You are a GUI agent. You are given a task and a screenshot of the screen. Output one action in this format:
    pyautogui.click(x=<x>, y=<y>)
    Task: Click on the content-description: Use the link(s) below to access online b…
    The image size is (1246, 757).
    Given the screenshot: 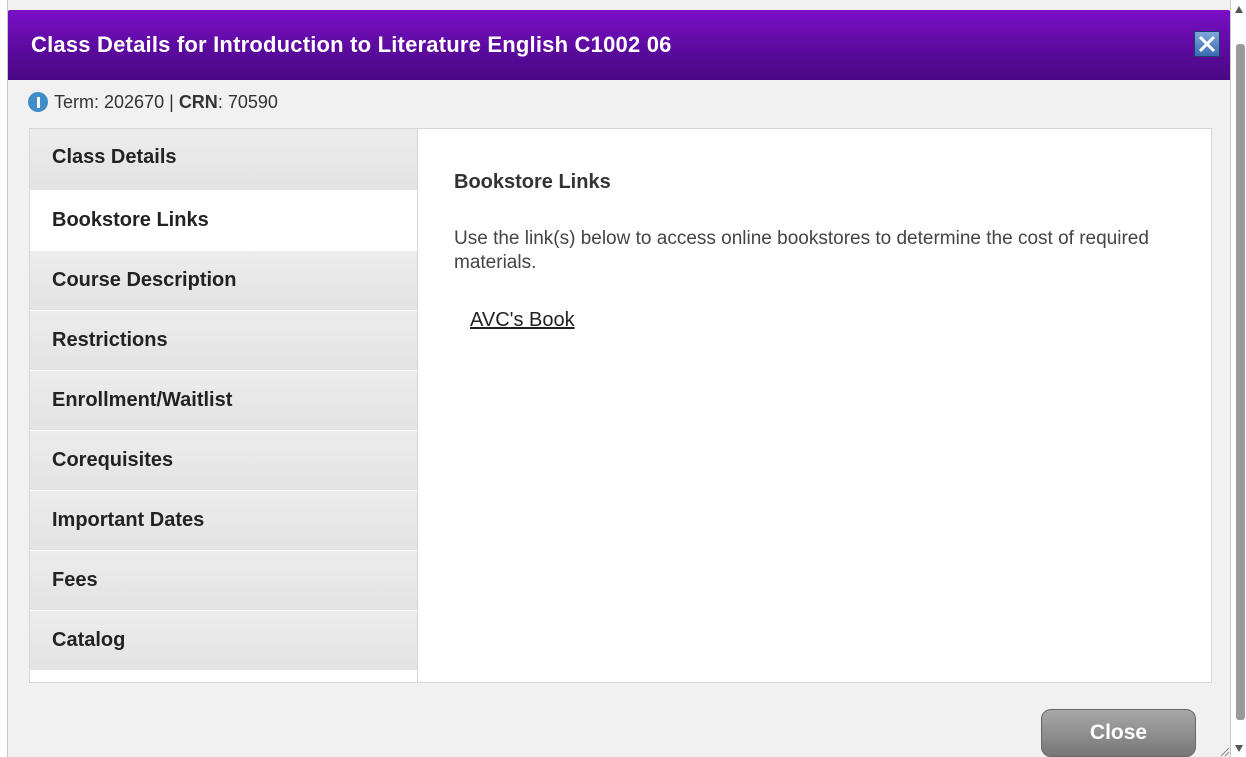 What is the action you would take?
    pyautogui.click(x=801, y=250)
    